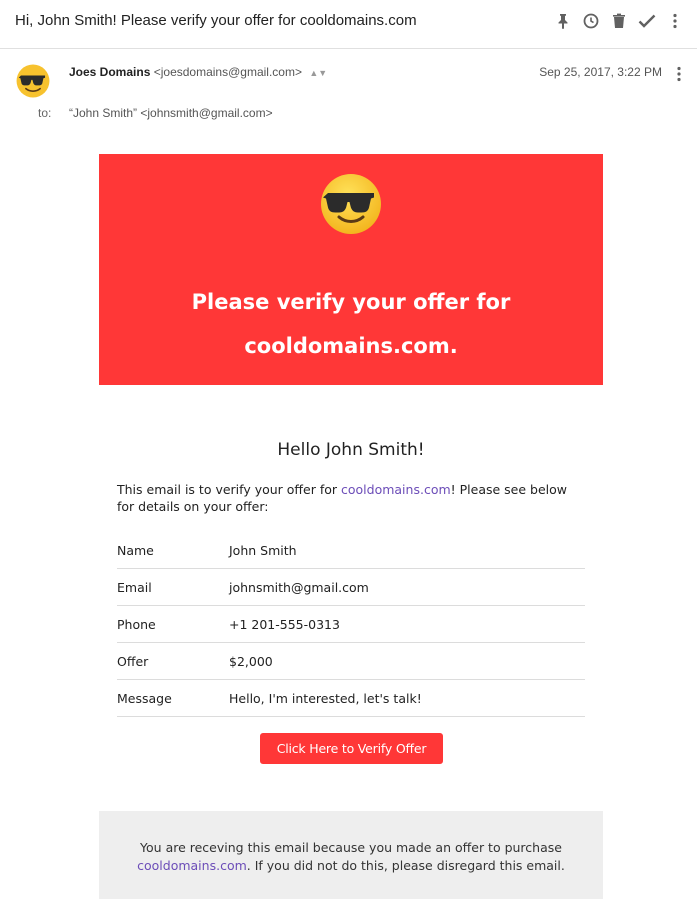 The image size is (697, 902). Describe the element at coordinates (675, 21) in the screenshot. I see `more-vert-icon` at that location.